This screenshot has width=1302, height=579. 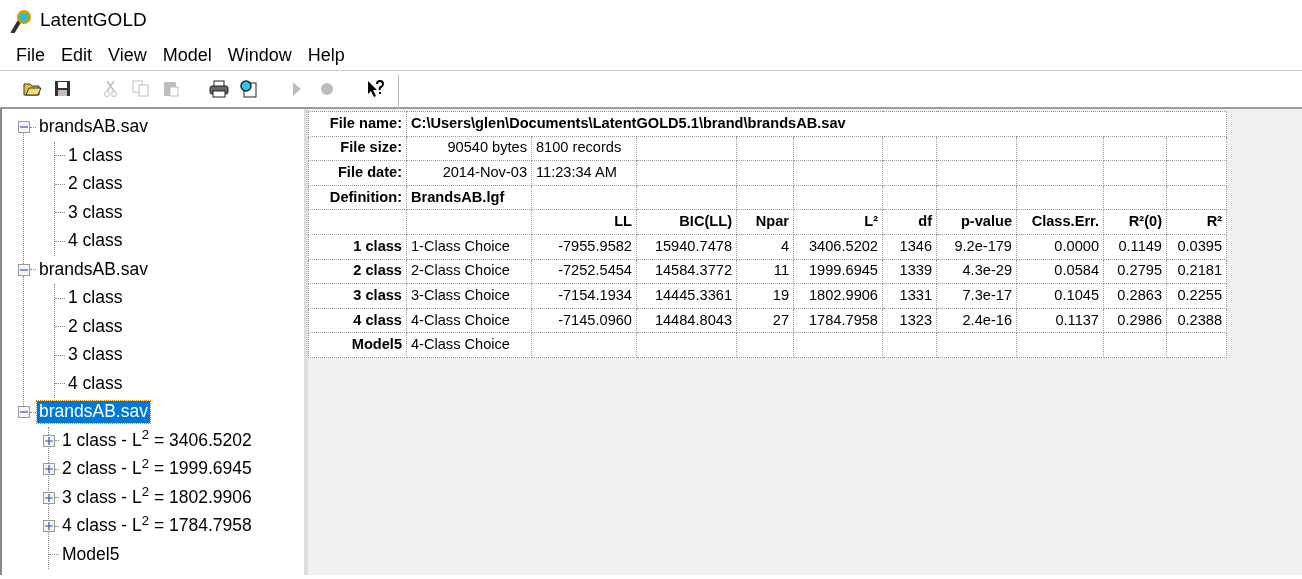 What do you see at coordinates (30, 55) in the screenshot?
I see `menu-item: File` at bounding box center [30, 55].